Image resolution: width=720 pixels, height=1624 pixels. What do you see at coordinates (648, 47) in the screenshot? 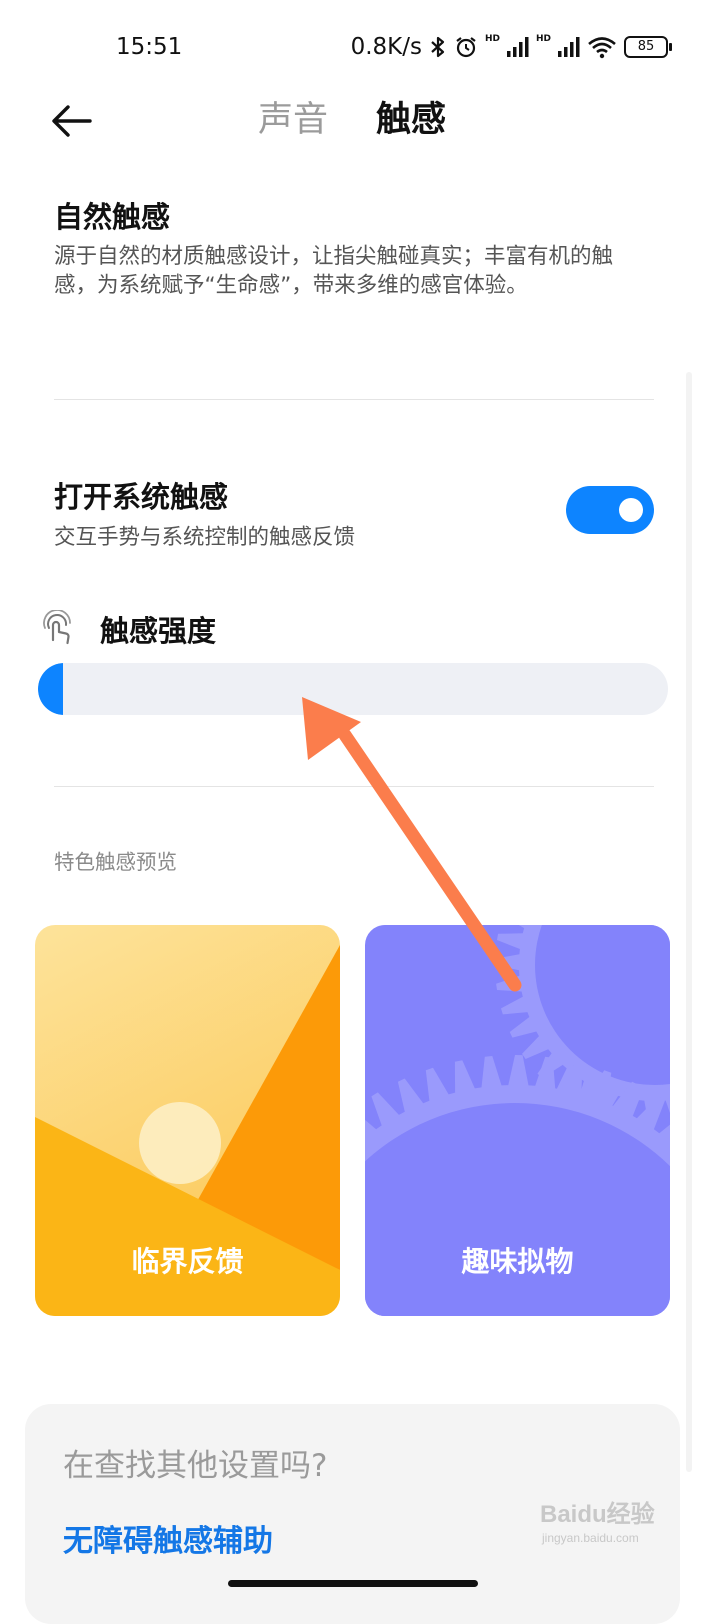
I see `battery-icon: 85` at bounding box center [648, 47].